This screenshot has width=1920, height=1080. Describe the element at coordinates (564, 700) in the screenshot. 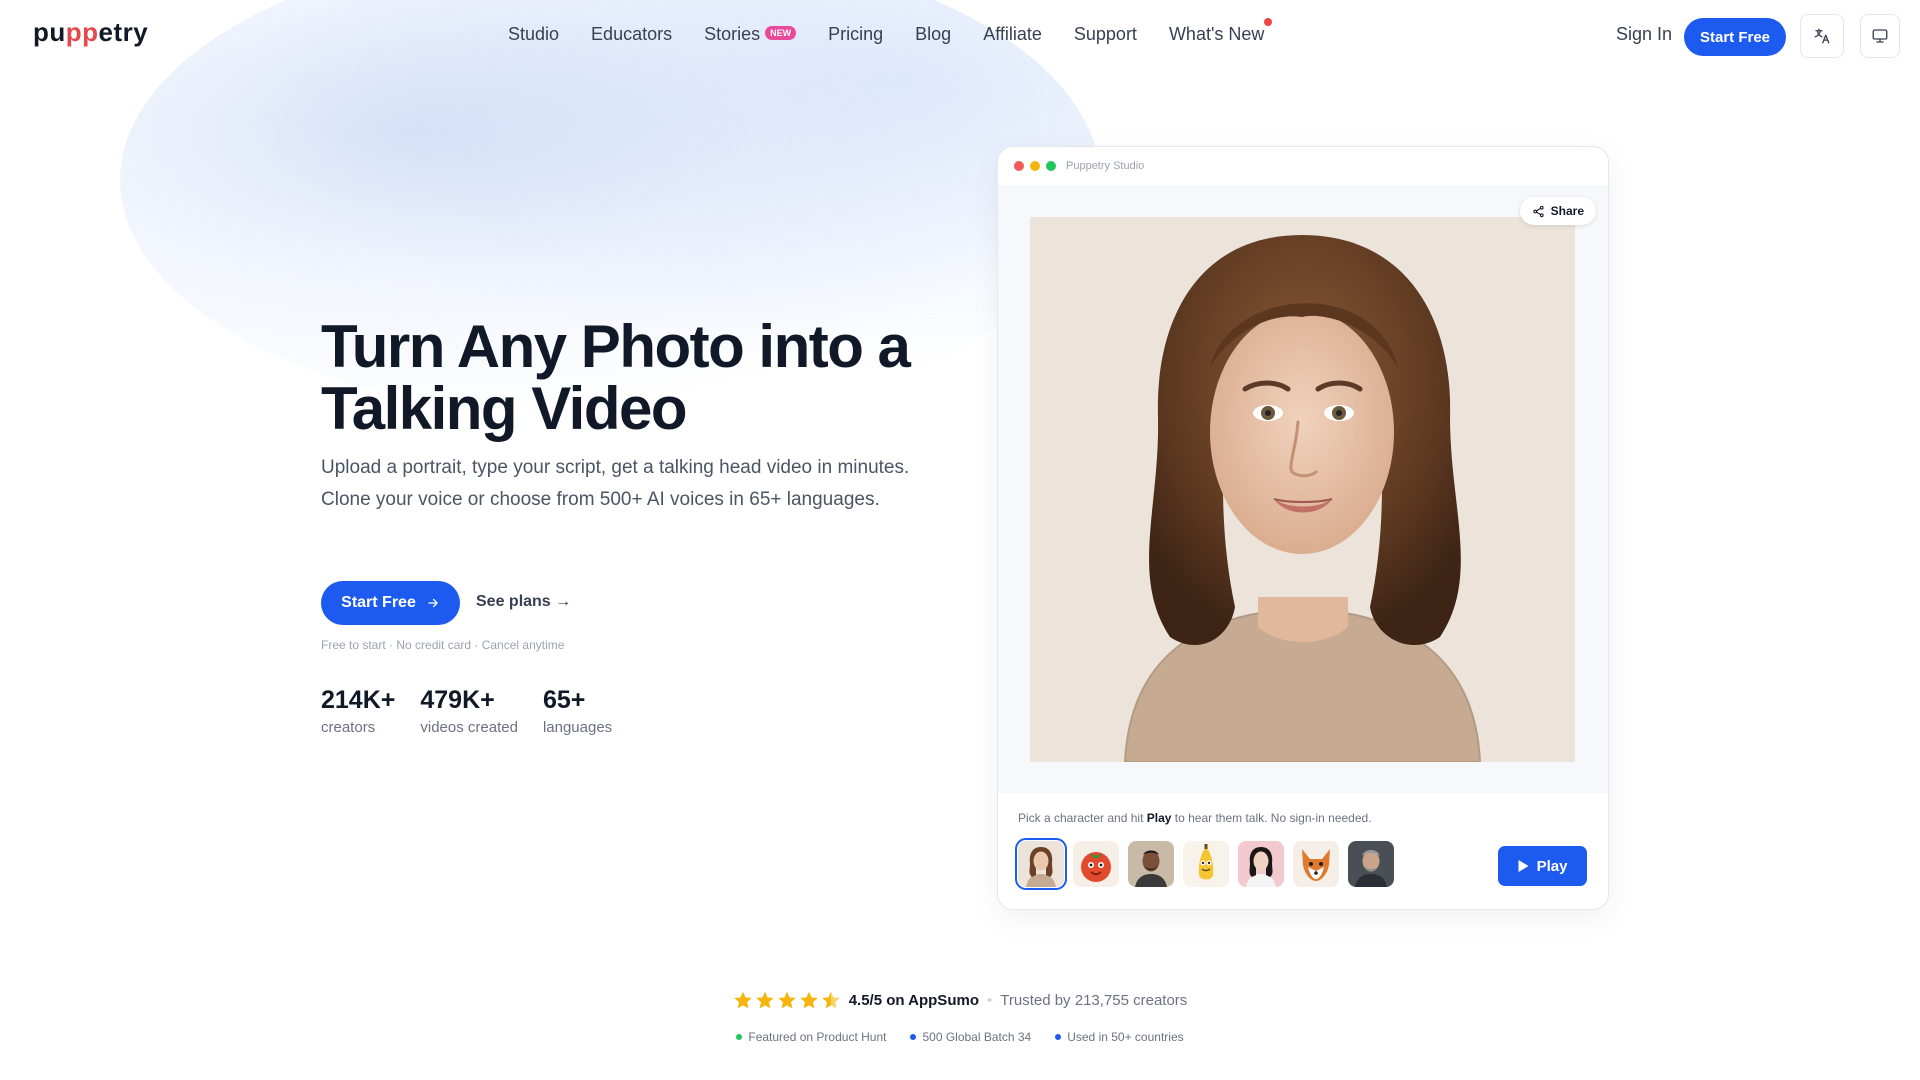

I see `stat-value: 65+` at that location.